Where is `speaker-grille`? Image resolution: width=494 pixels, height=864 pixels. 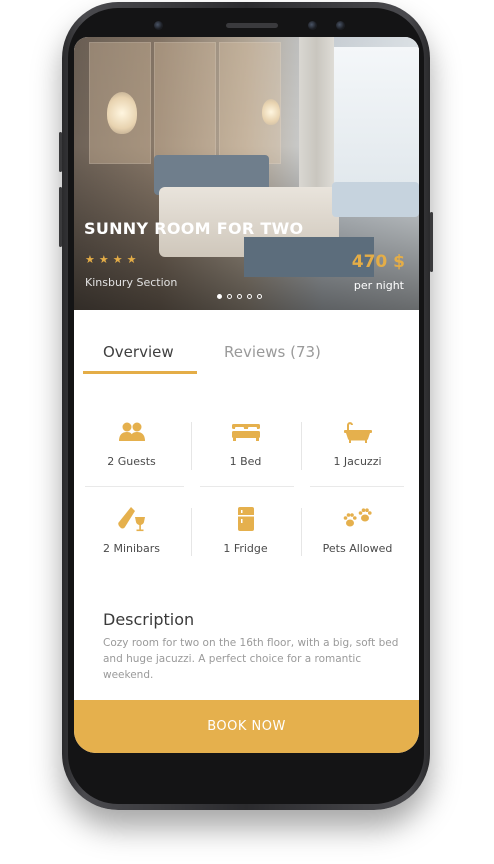 speaker-grille is located at coordinates (252, 25).